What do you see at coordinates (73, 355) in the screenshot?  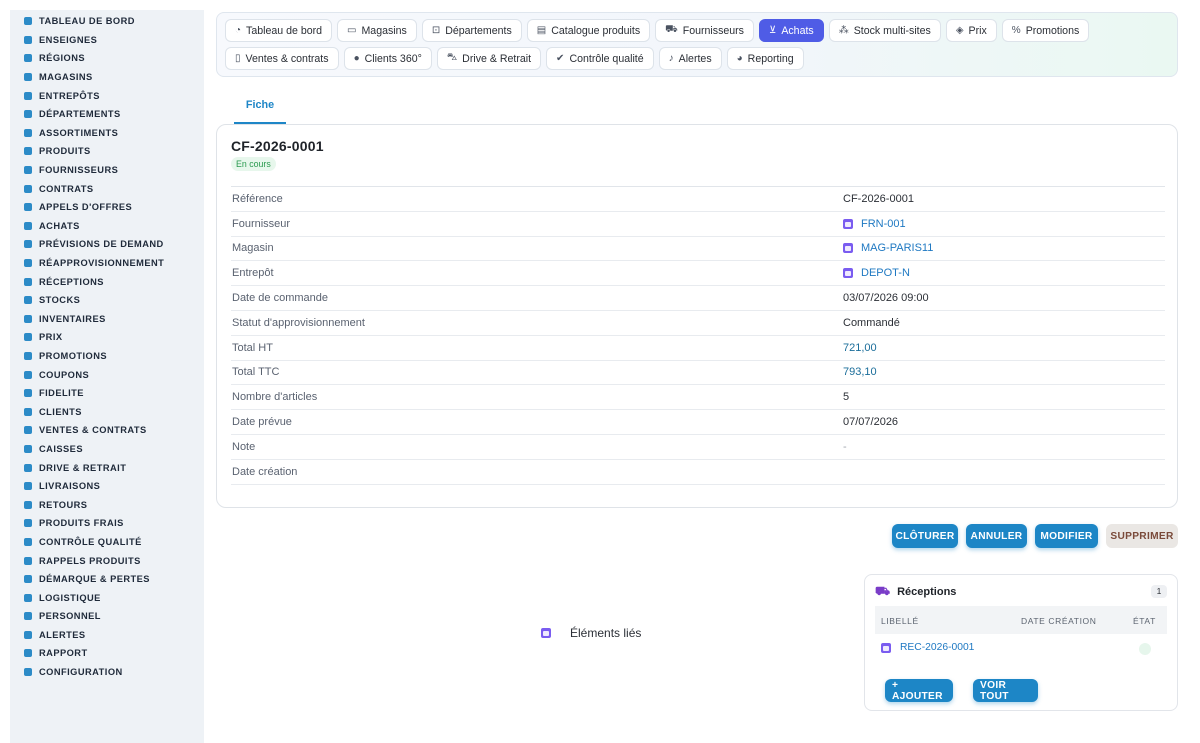 I see `sidebar-item-label: PROMOTIONS` at bounding box center [73, 355].